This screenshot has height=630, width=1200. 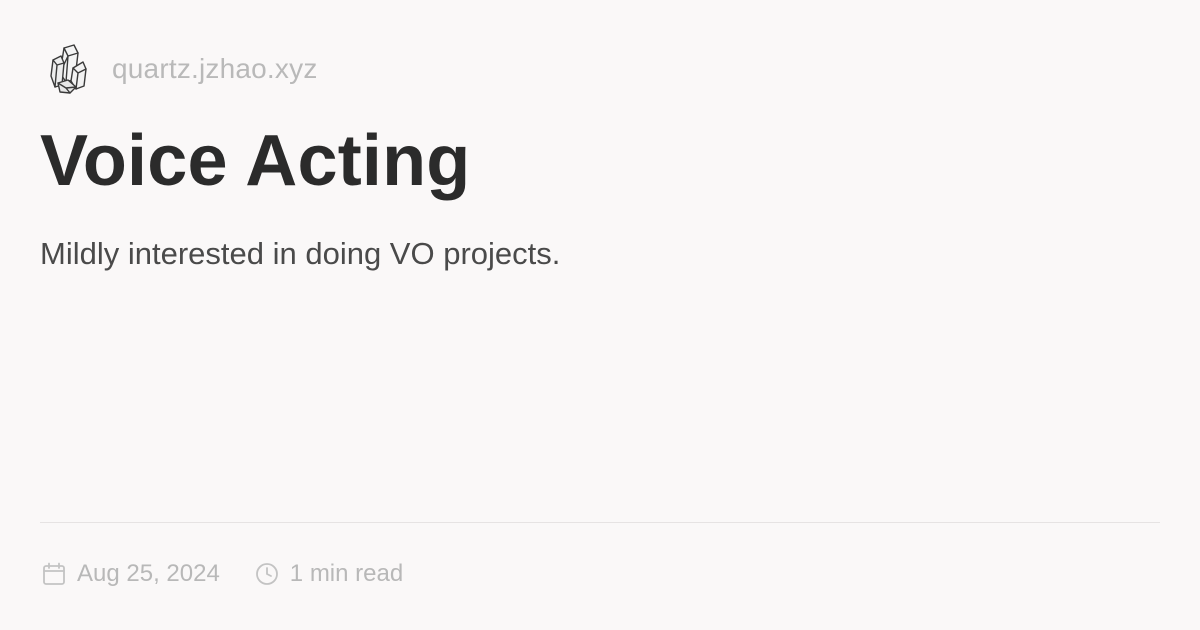 I want to click on published-date: Aug 25, 2024, so click(x=148, y=573).